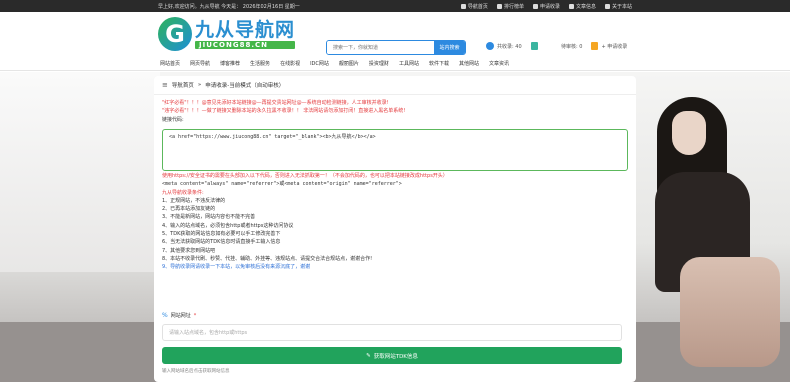 The image size is (790, 382). What do you see at coordinates (490, 46) in the screenshot?
I see `globe-icon` at bounding box center [490, 46].